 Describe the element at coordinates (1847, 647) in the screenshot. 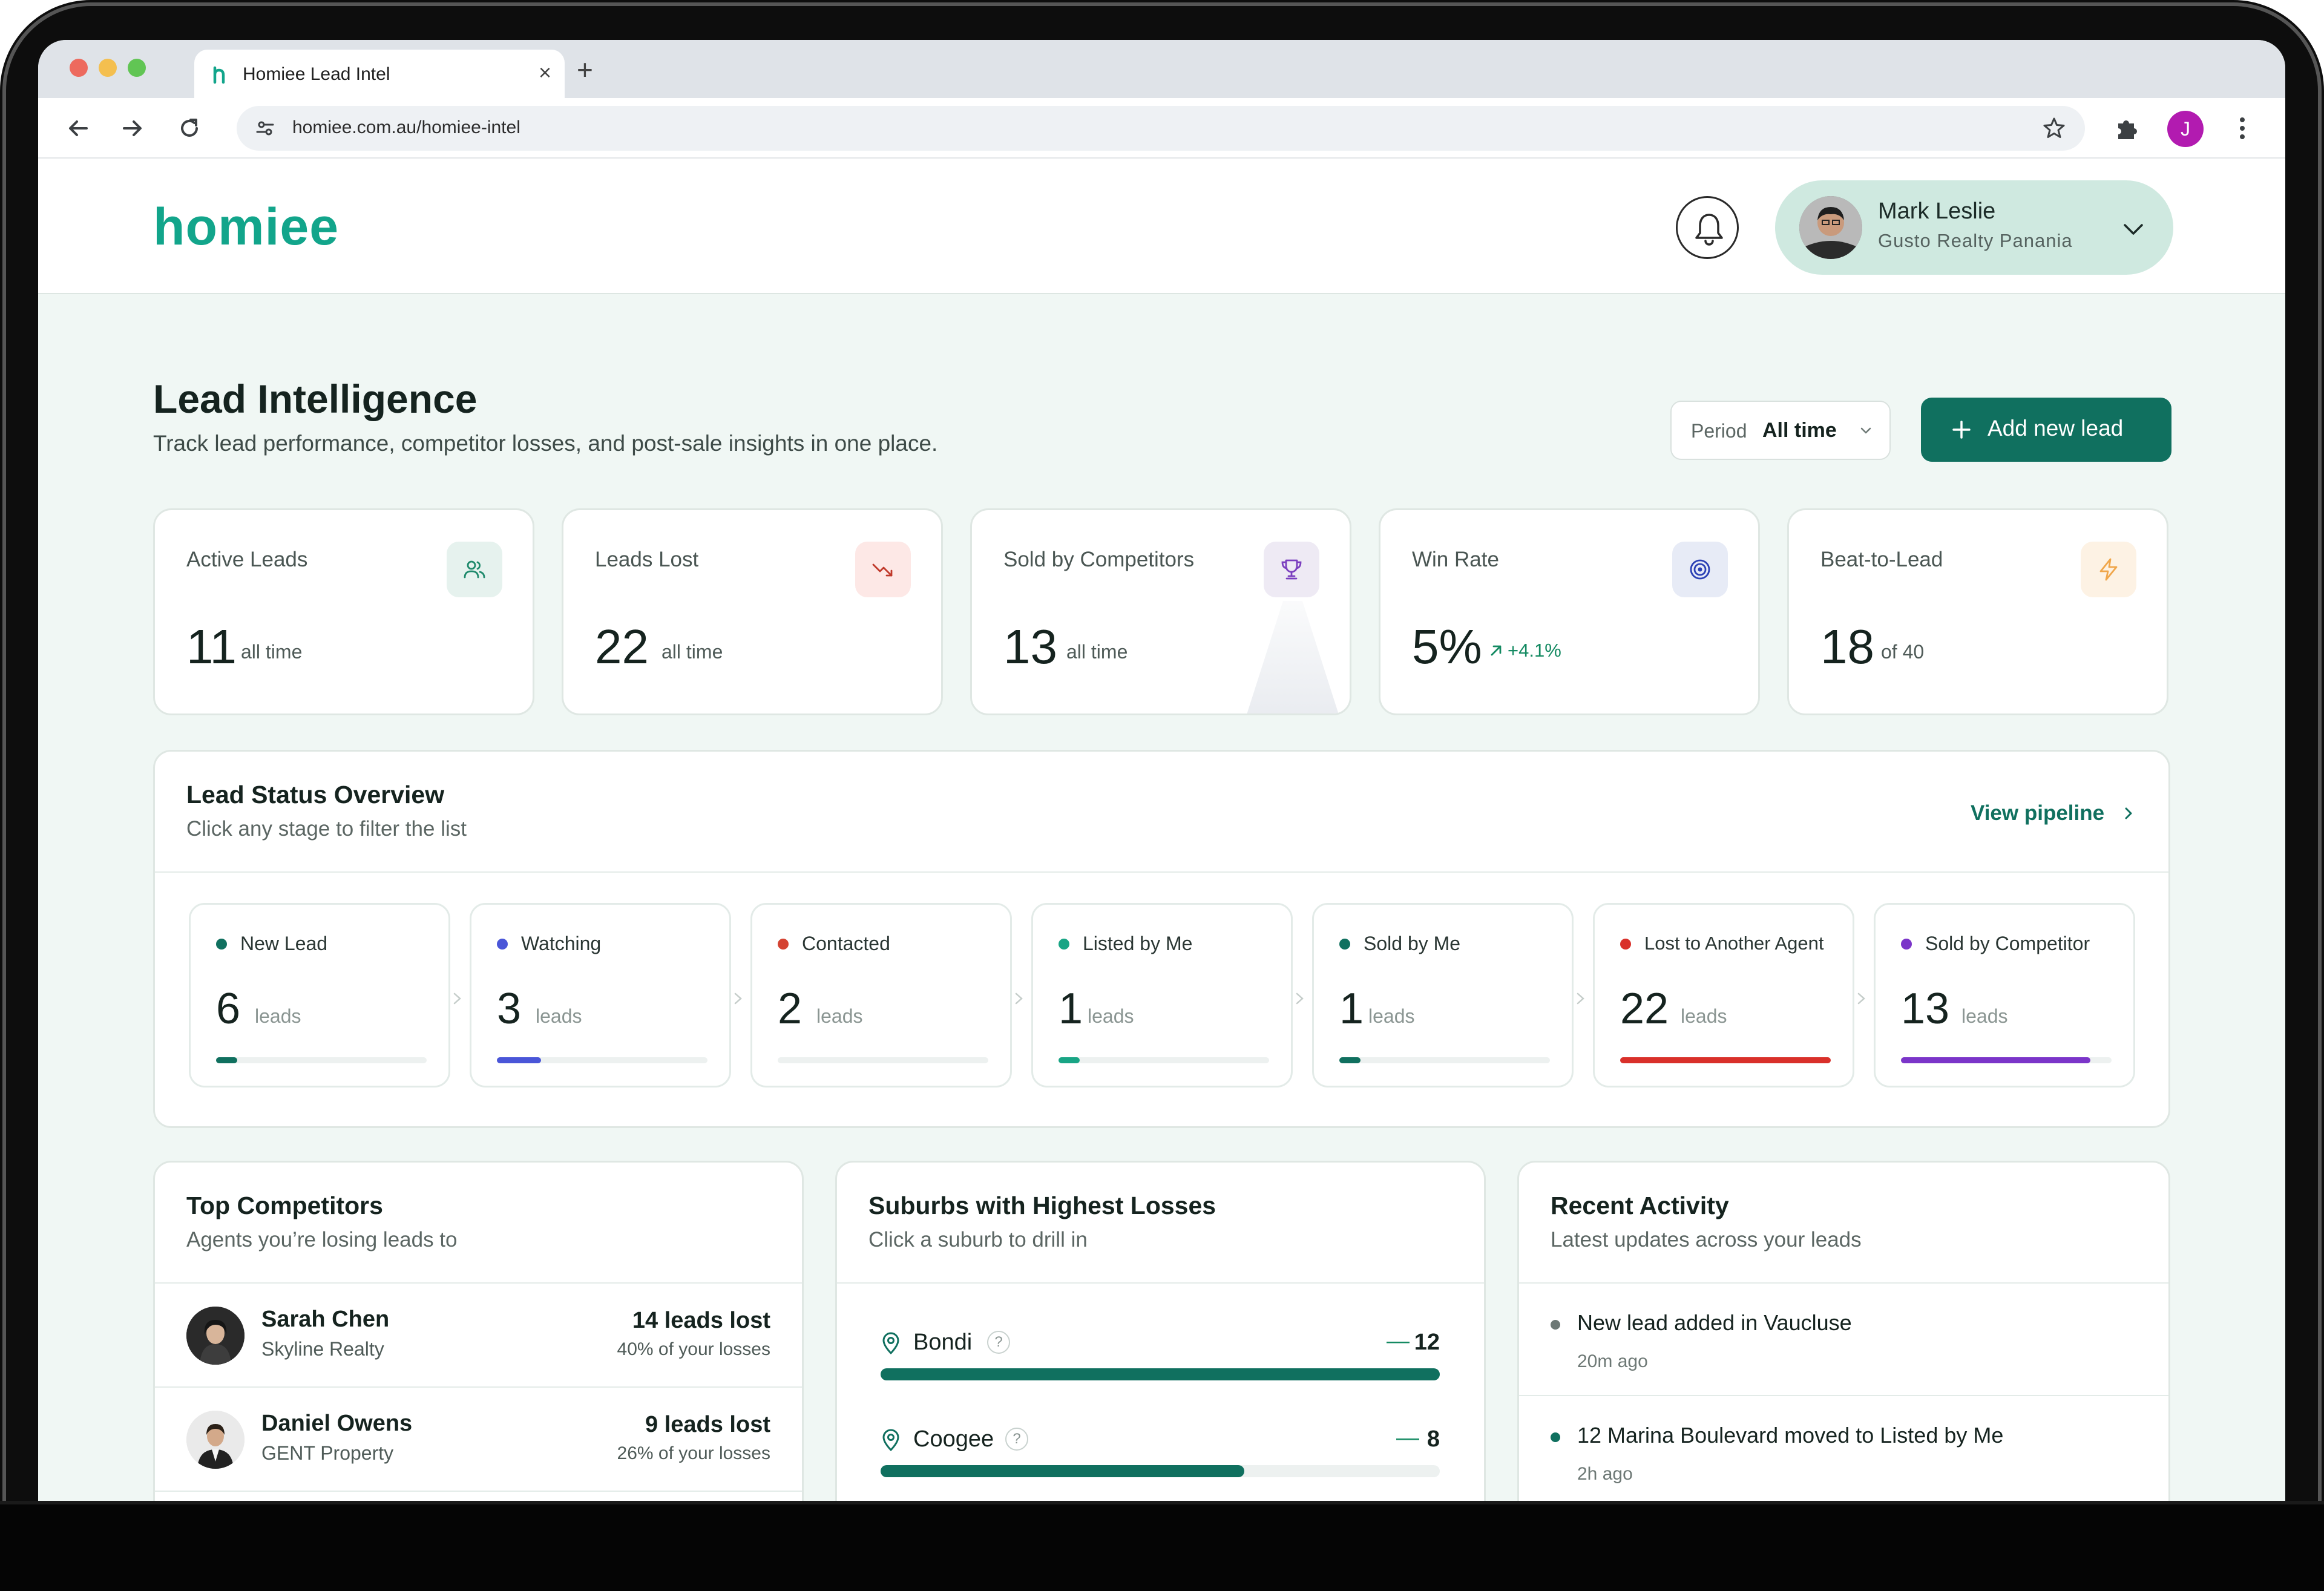

I see `stat-value: 18` at that location.